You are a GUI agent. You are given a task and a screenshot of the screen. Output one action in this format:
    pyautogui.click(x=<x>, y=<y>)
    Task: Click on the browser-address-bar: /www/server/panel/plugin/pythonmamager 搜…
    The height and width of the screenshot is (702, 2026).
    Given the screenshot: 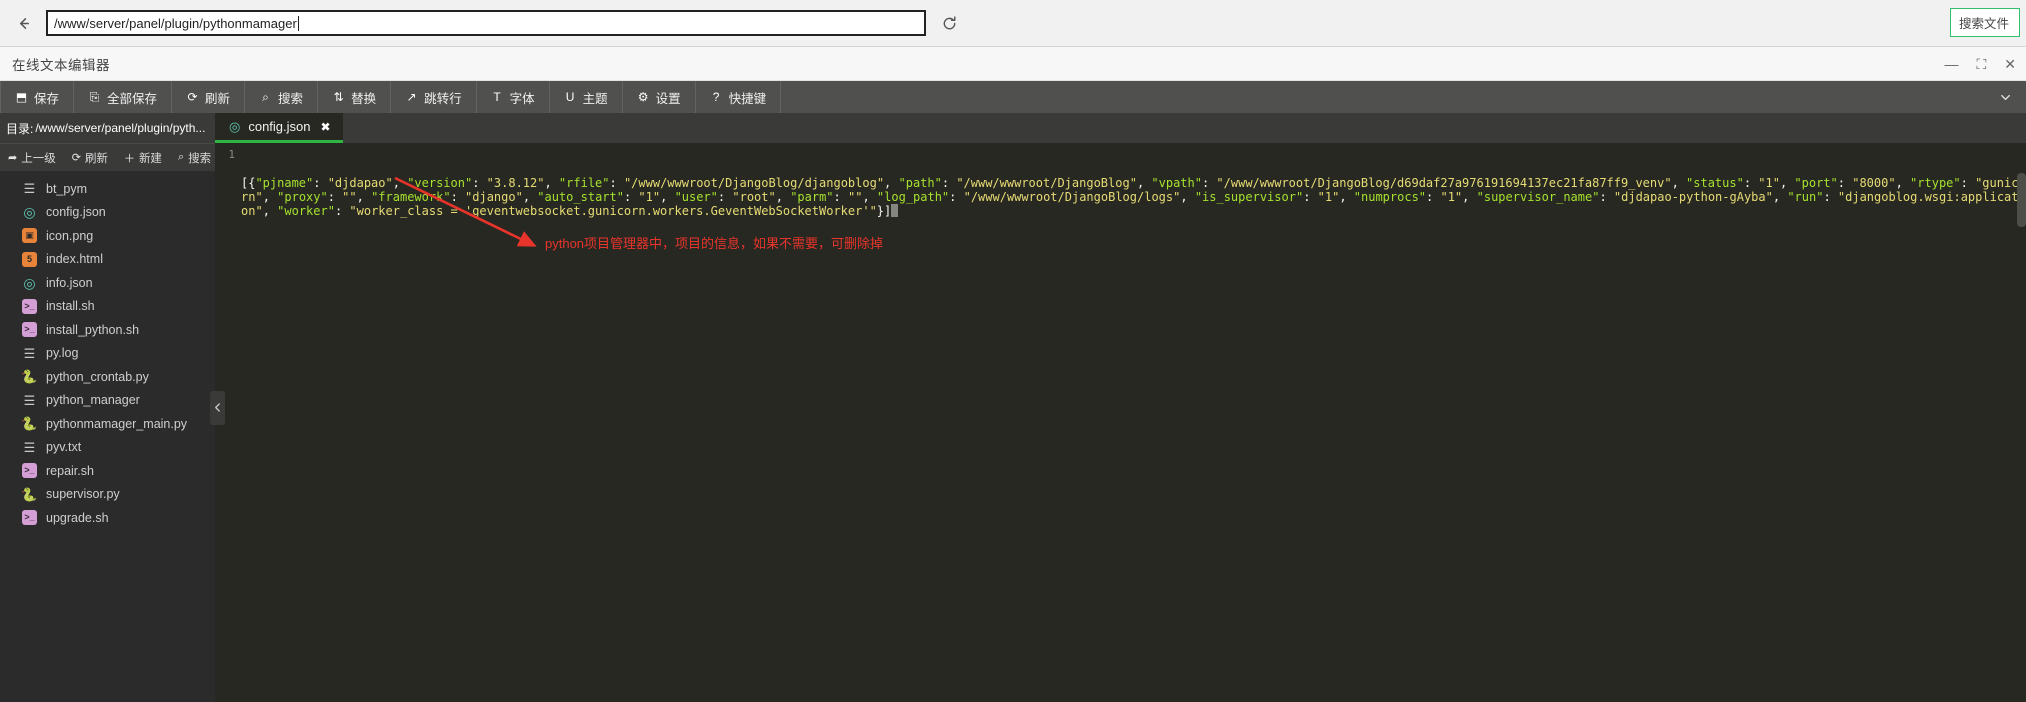 What is the action you would take?
    pyautogui.click(x=1013, y=23)
    